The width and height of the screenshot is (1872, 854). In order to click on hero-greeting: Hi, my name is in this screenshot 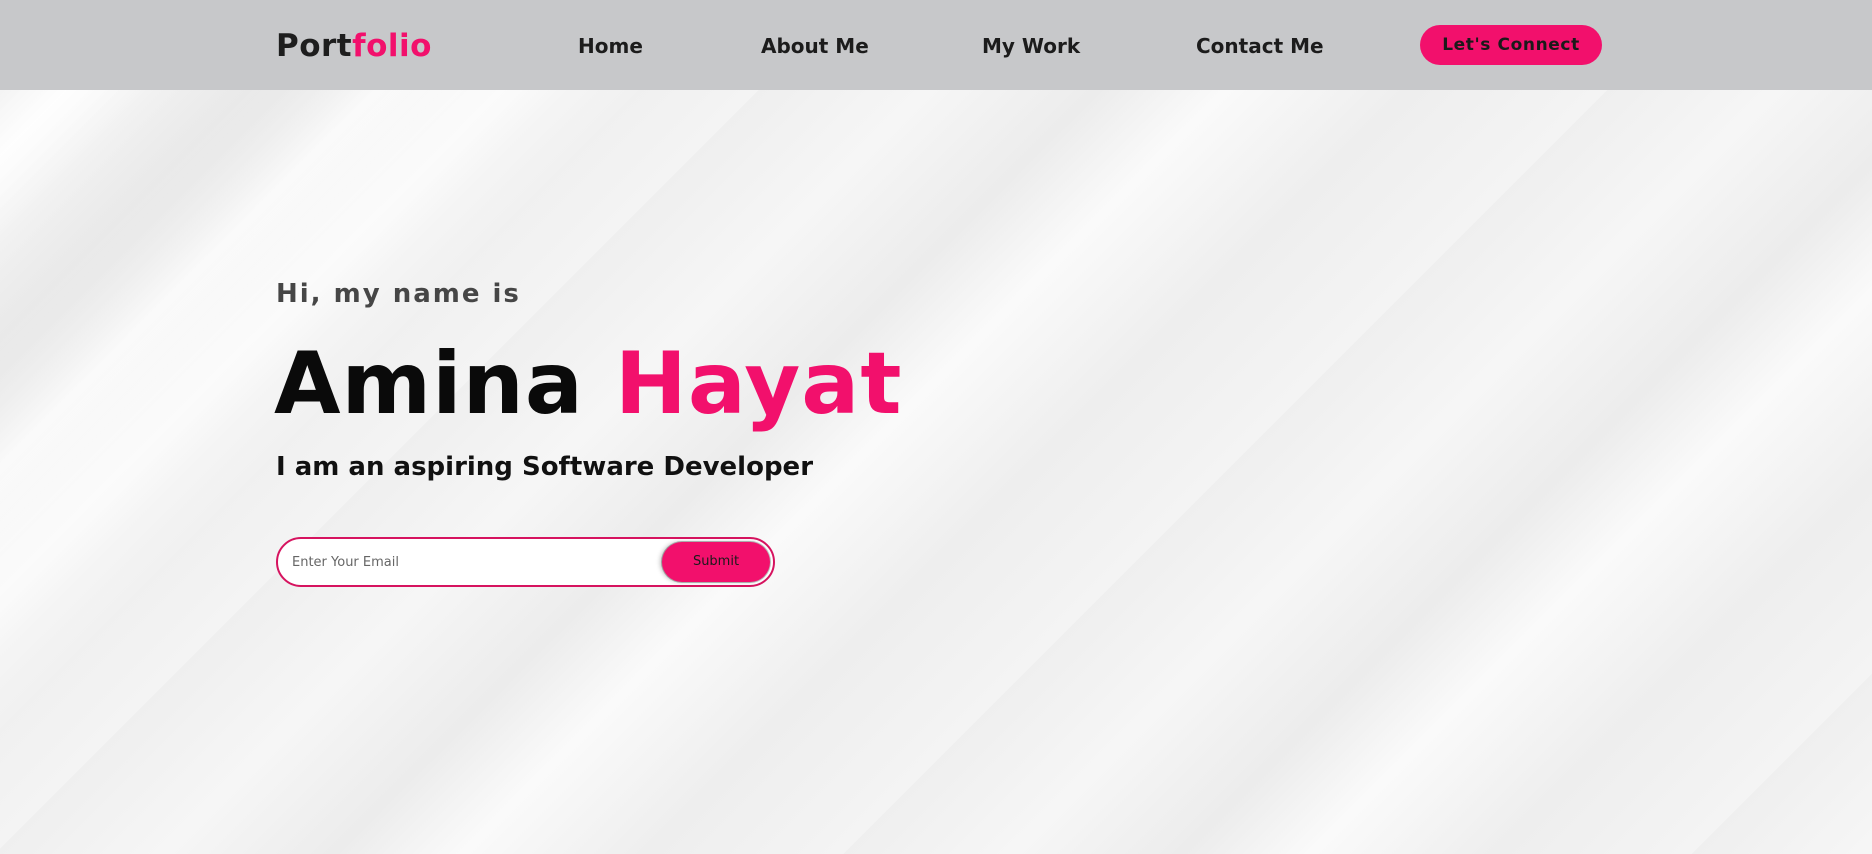, I will do `click(398, 294)`.